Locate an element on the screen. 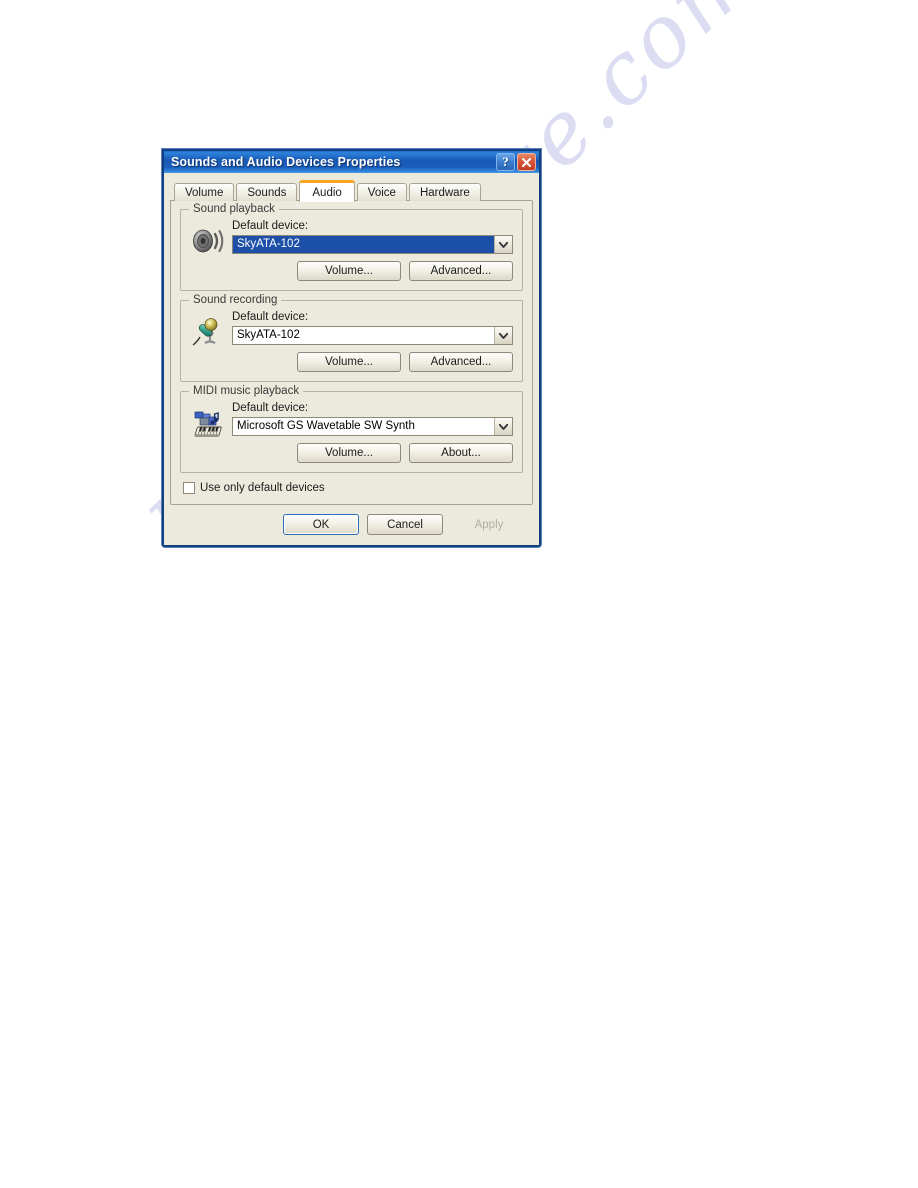  midi-legend: MIDI music playback is located at coordinates (246, 391).